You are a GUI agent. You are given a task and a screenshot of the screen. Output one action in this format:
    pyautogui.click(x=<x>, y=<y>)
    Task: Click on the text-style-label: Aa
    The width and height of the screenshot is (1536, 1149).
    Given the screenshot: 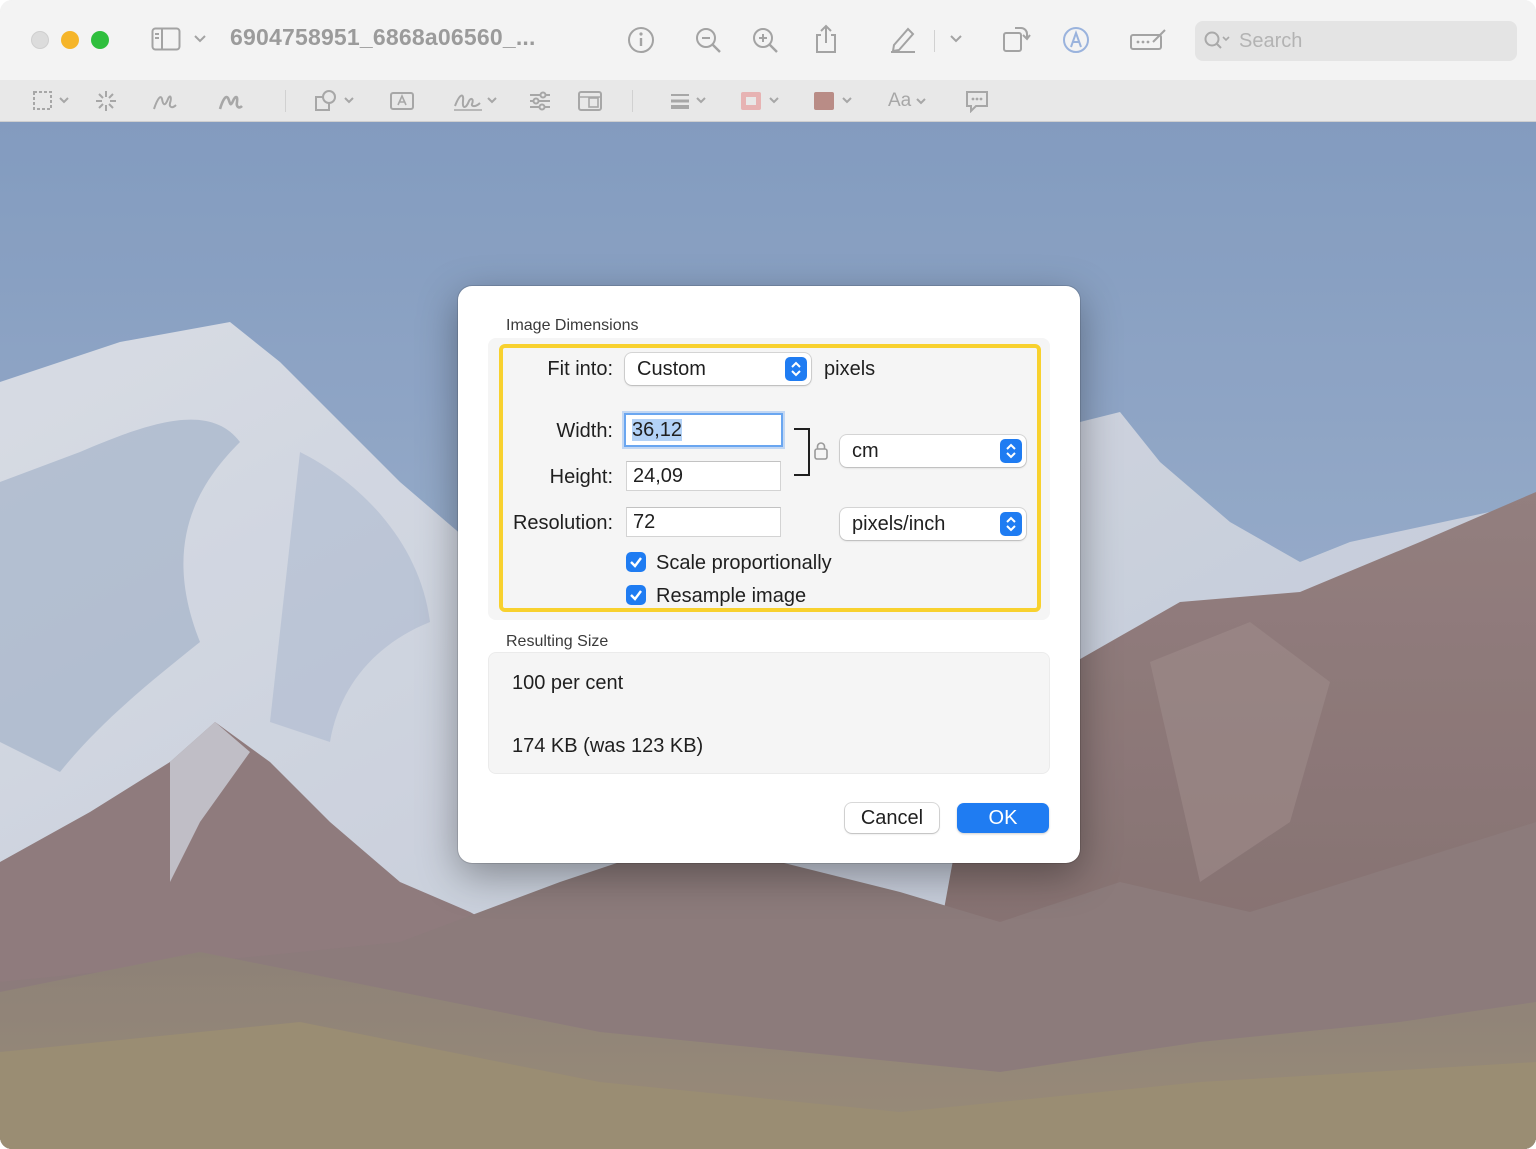 What is the action you would take?
    pyautogui.click(x=900, y=100)
    